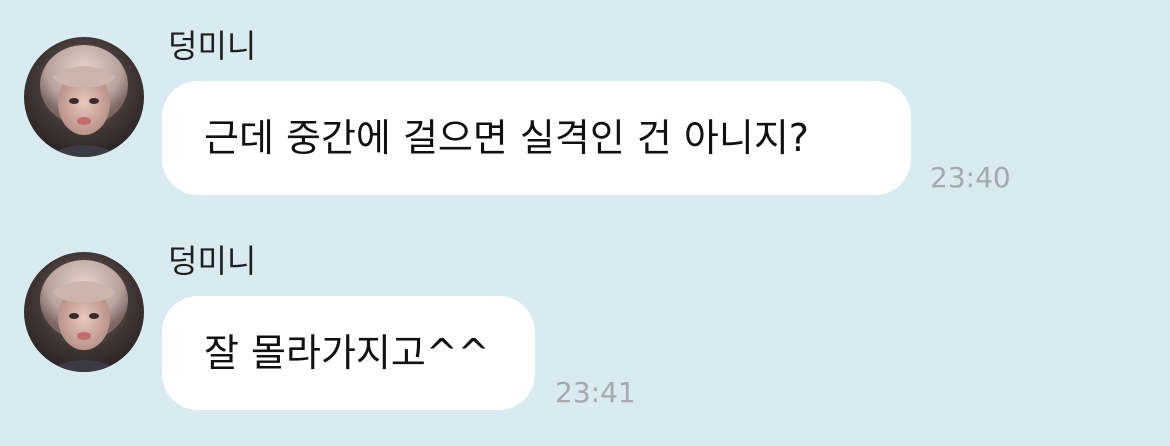 The height and width of the screenshot is (446, 1170). Describe the element at coordinates (595, 392) in the screenshot. I see `message-timestamp: 23:41` at that location.